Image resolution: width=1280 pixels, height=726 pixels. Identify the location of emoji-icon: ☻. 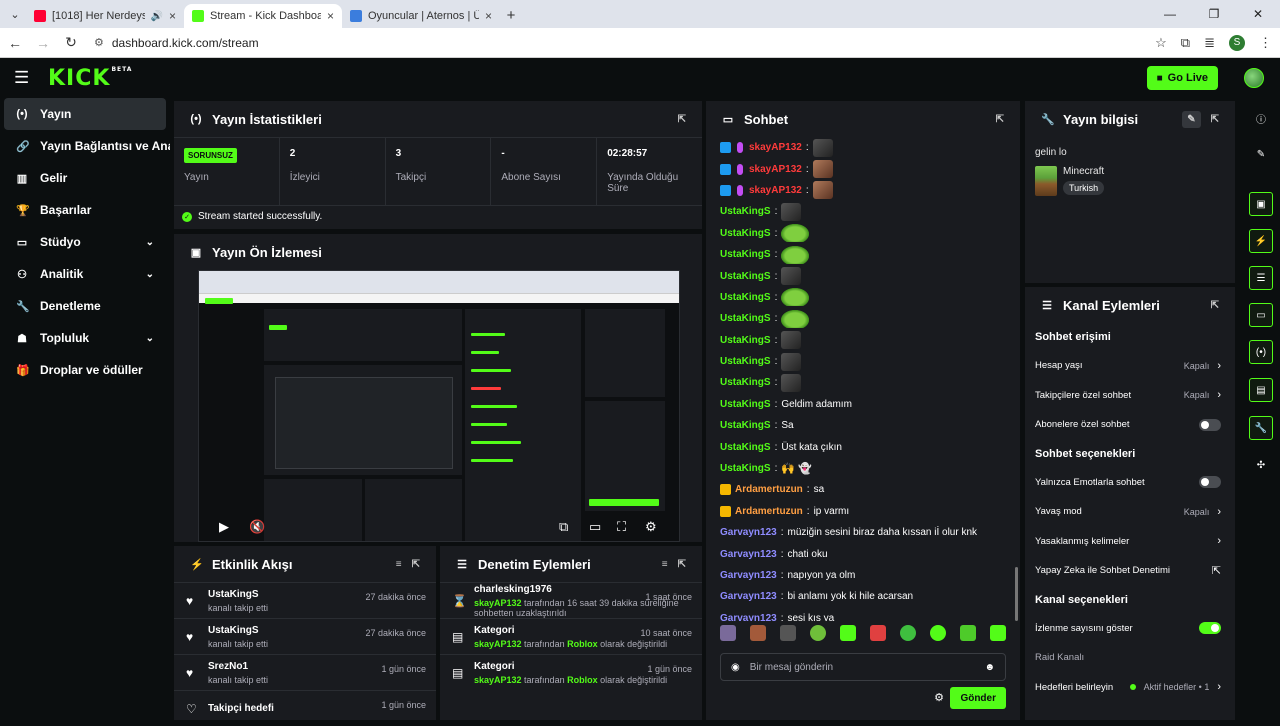
(989, 667).